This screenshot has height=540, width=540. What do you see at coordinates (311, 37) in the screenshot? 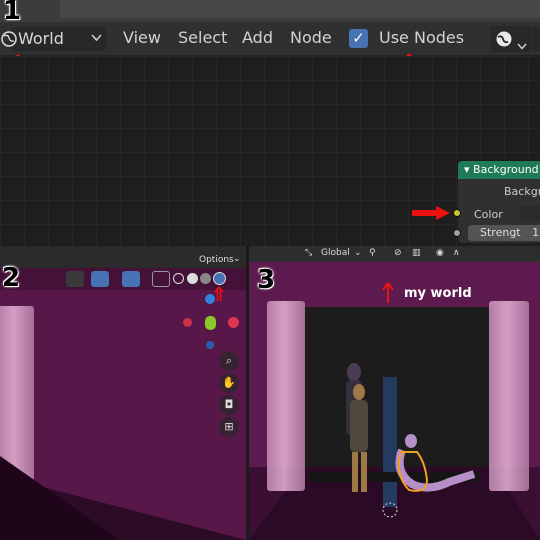
I see `menu-node: Node` at bounding box center [311, 37].